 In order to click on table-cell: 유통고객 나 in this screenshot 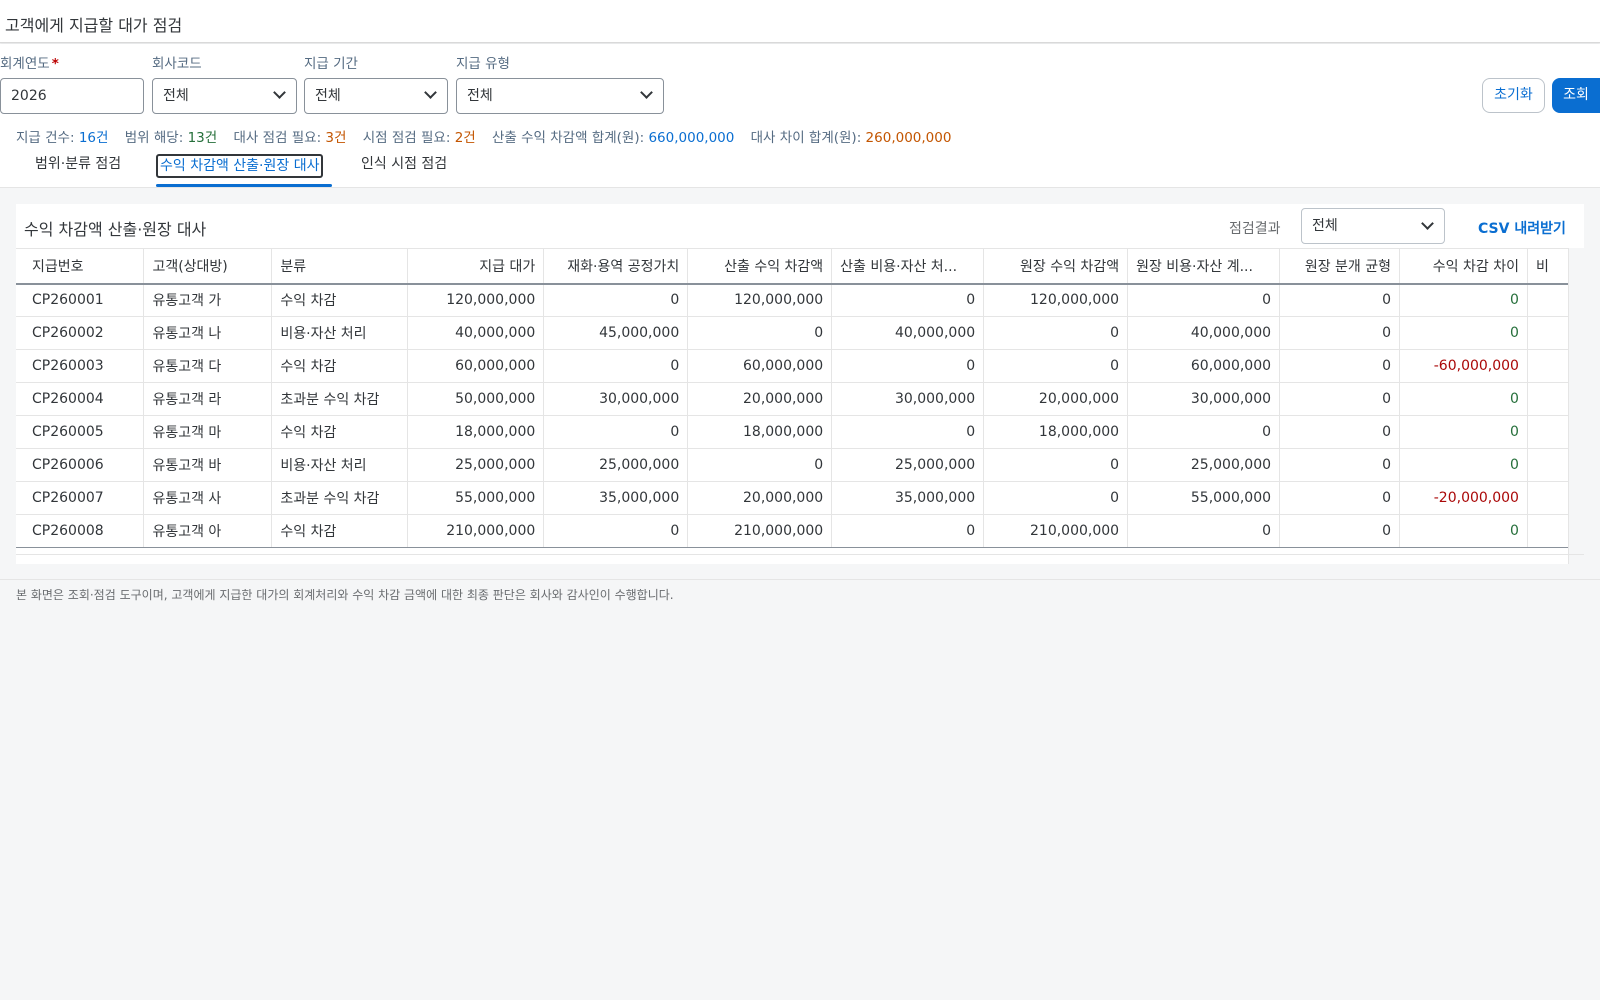, I will do `click(208, 333)`.